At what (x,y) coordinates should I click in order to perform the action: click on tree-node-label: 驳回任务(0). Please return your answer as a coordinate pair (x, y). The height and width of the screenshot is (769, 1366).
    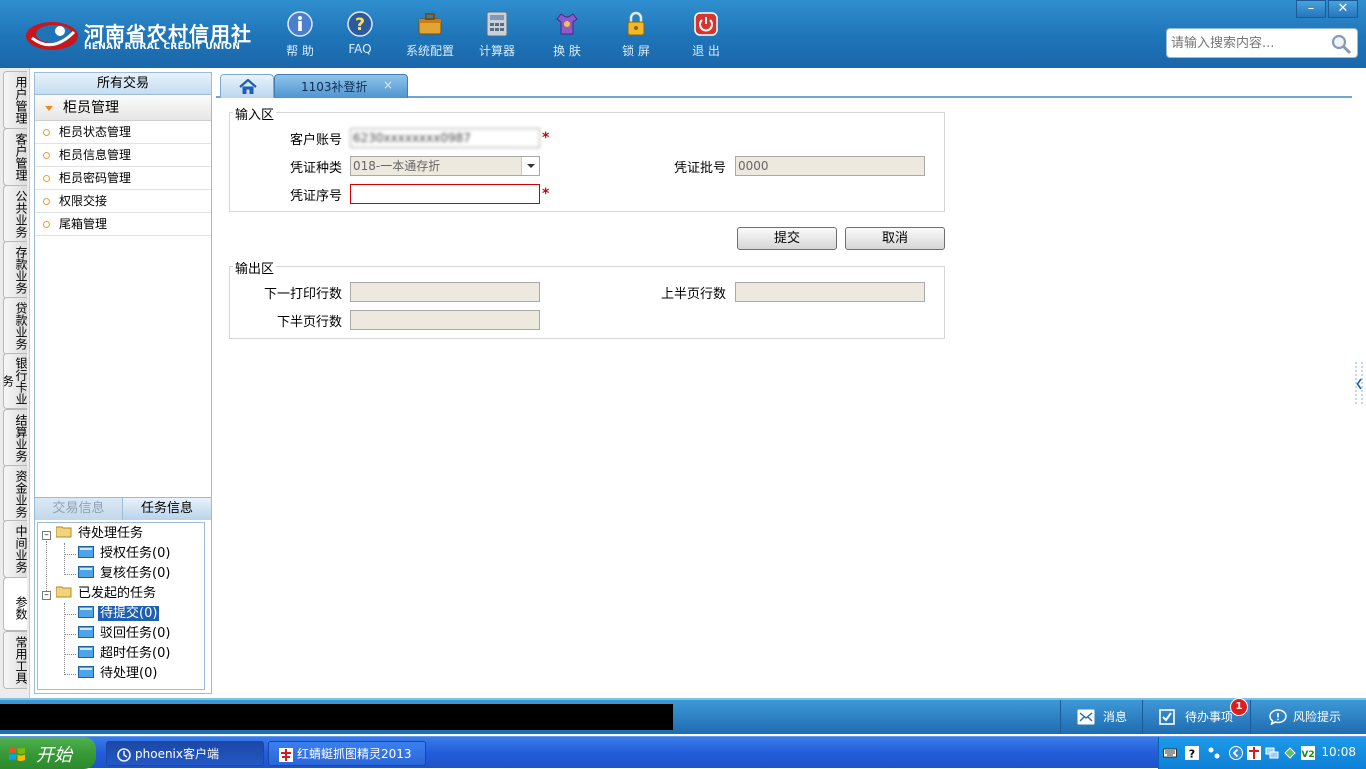
    Looking at the image, I should click on (135, 633).